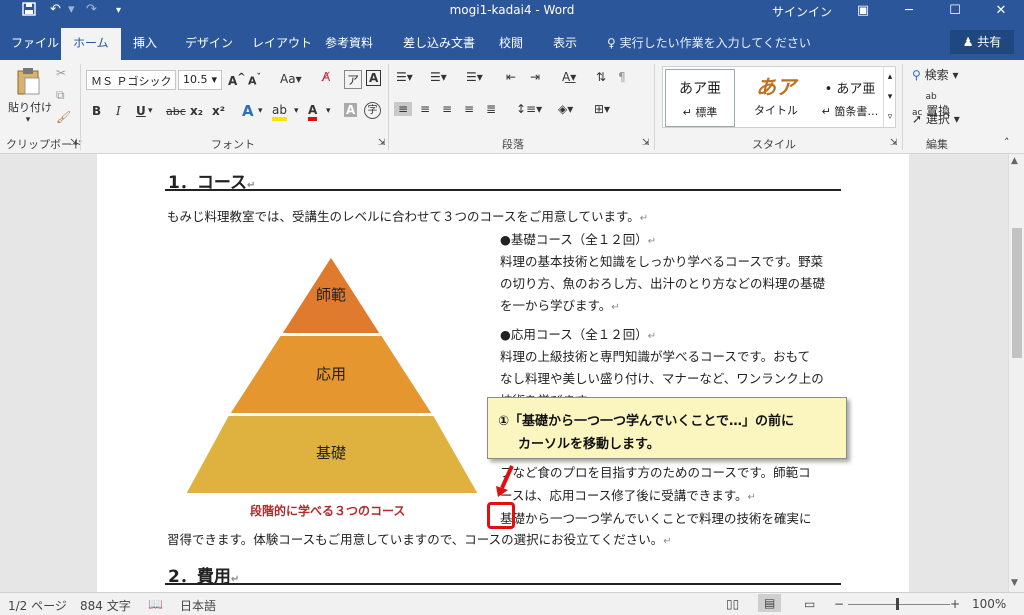  I want to click on style-title: あア タイトル, so click(776, 98).